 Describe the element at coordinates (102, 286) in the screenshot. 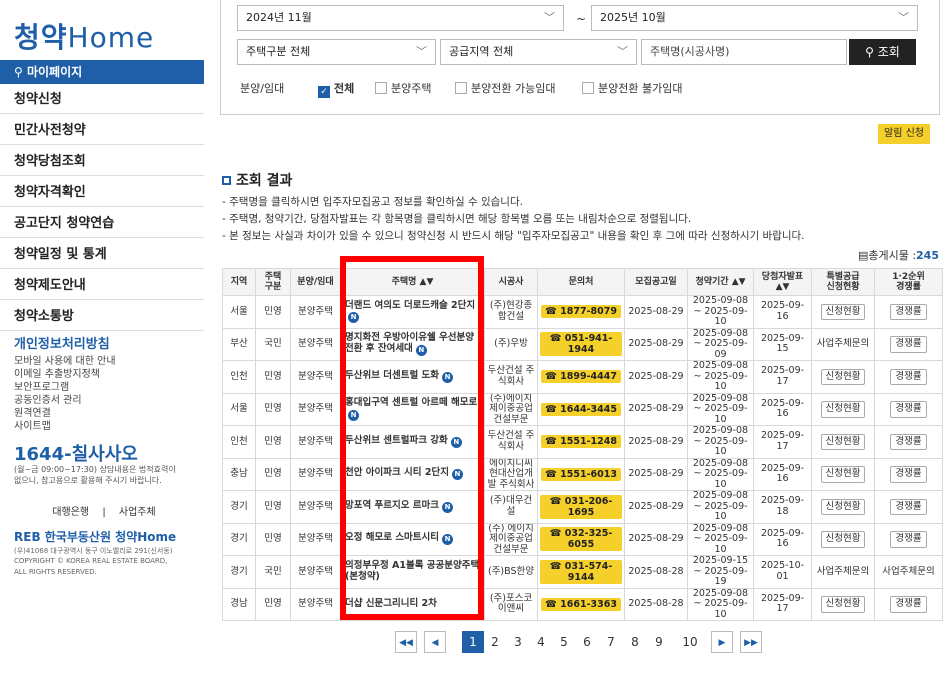

I see `side-menu-system-guide: 청약제도안내` at that location.